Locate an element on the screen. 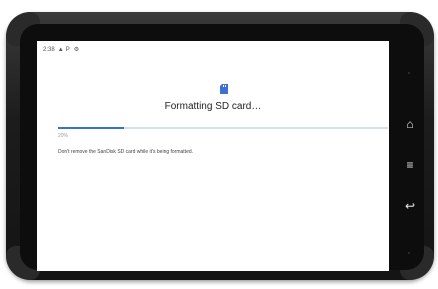 Image resolution: width=438 pixels, height=289 pixels. triangle-icon: ▲ is located at coordinates (60, 49).